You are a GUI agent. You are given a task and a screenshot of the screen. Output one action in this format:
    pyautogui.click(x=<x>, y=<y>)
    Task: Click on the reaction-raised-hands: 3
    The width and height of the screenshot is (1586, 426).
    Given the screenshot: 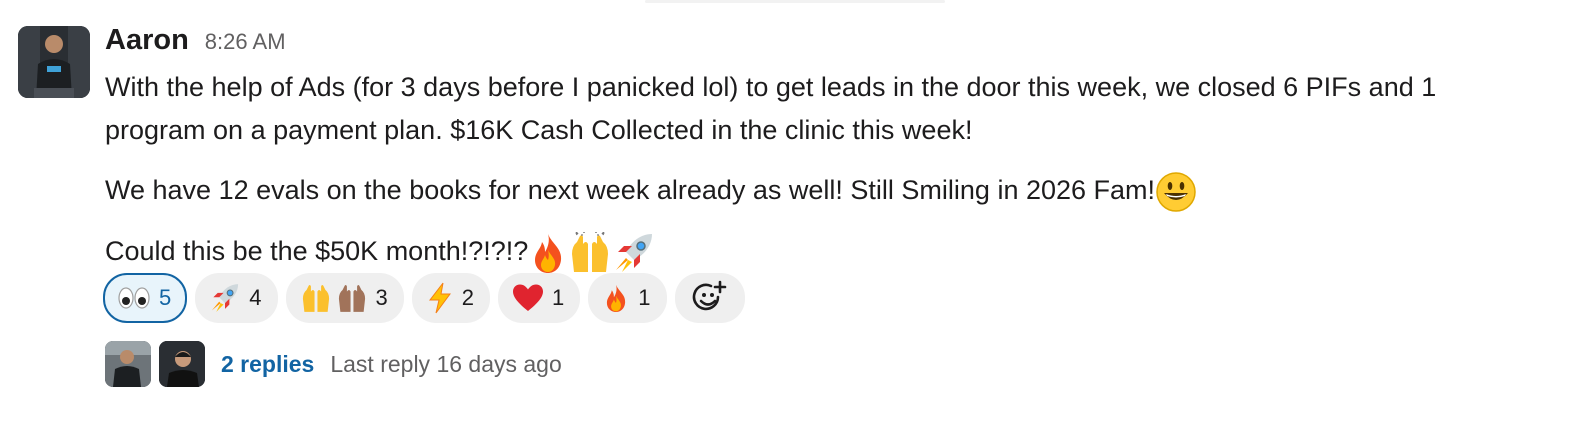 What is the action you would take?
    pyautogui.click(x=344, y=298)
    